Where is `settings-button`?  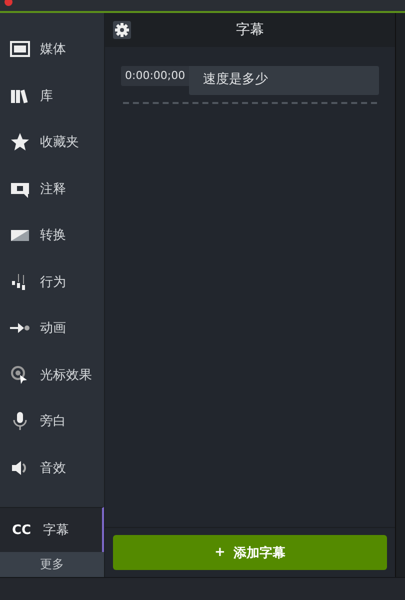 settings-button is located at coordinates (122, 30).